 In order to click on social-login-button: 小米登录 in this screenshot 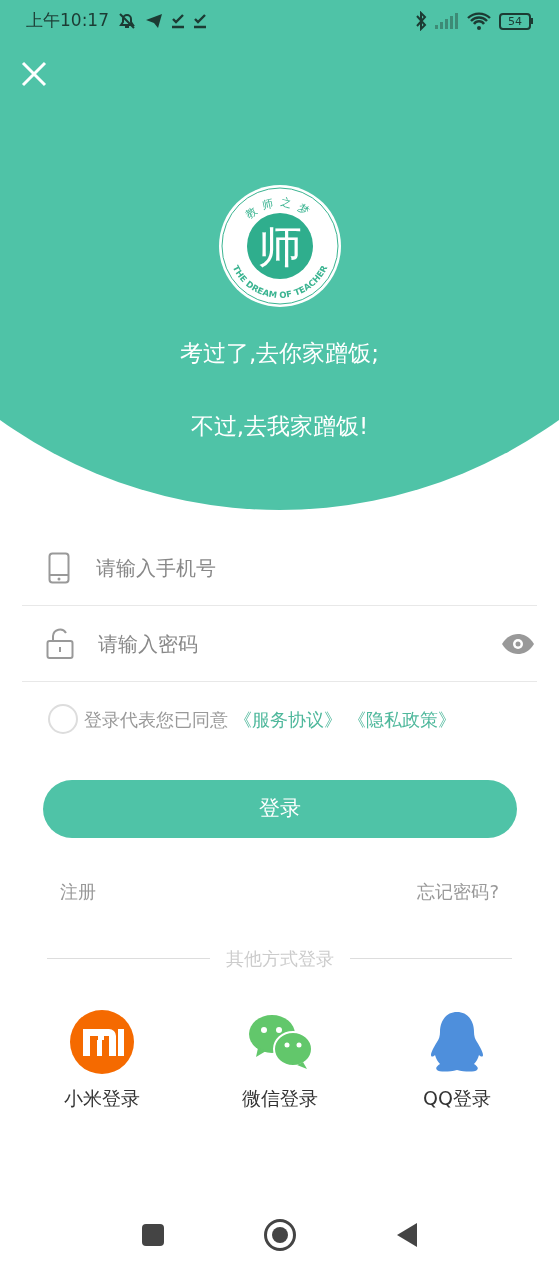, I will do `click(102, 1061)`.